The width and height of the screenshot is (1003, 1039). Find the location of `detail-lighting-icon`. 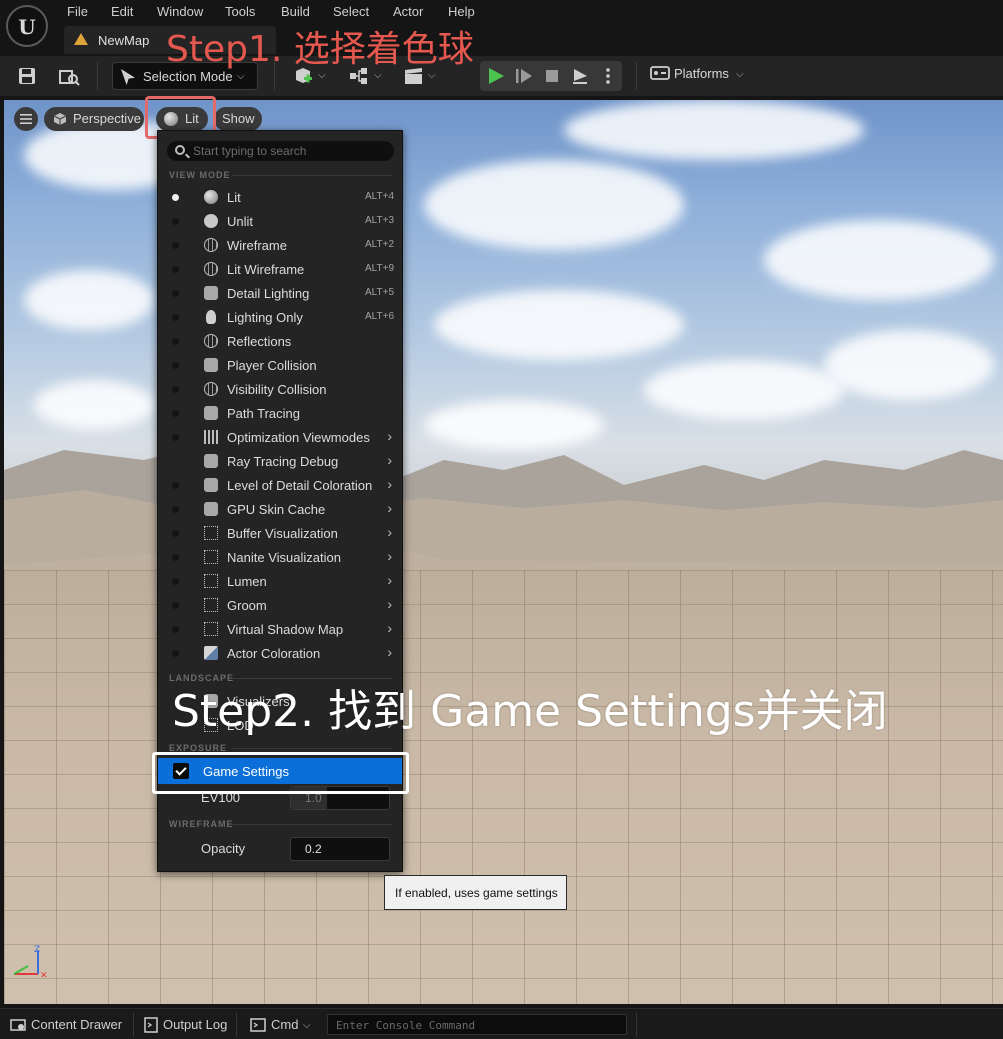

detail-lighting-icon is located at coordinates (211, 293).